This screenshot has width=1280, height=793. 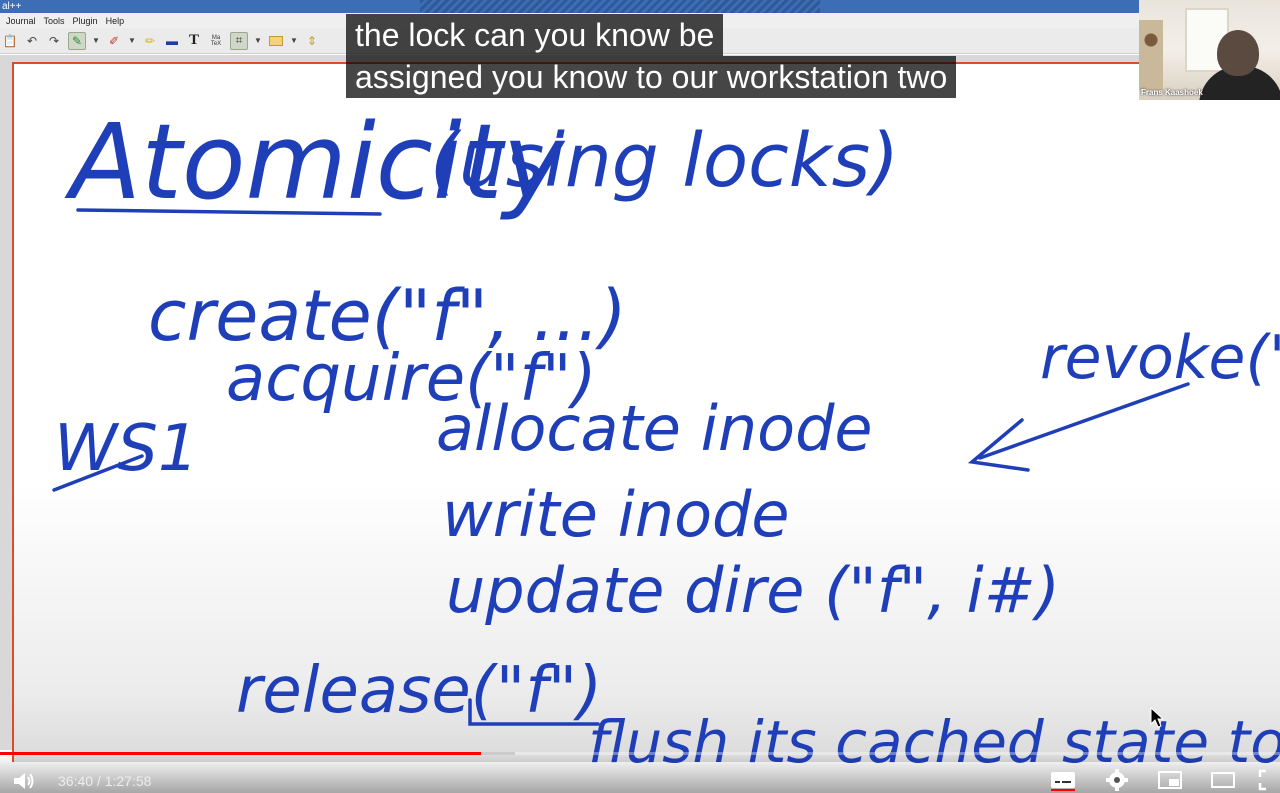 What do you see at coordinates (1223, 780) in the screenshot?
I see `theater-mode-icon` at bounding box center [1223, 780].